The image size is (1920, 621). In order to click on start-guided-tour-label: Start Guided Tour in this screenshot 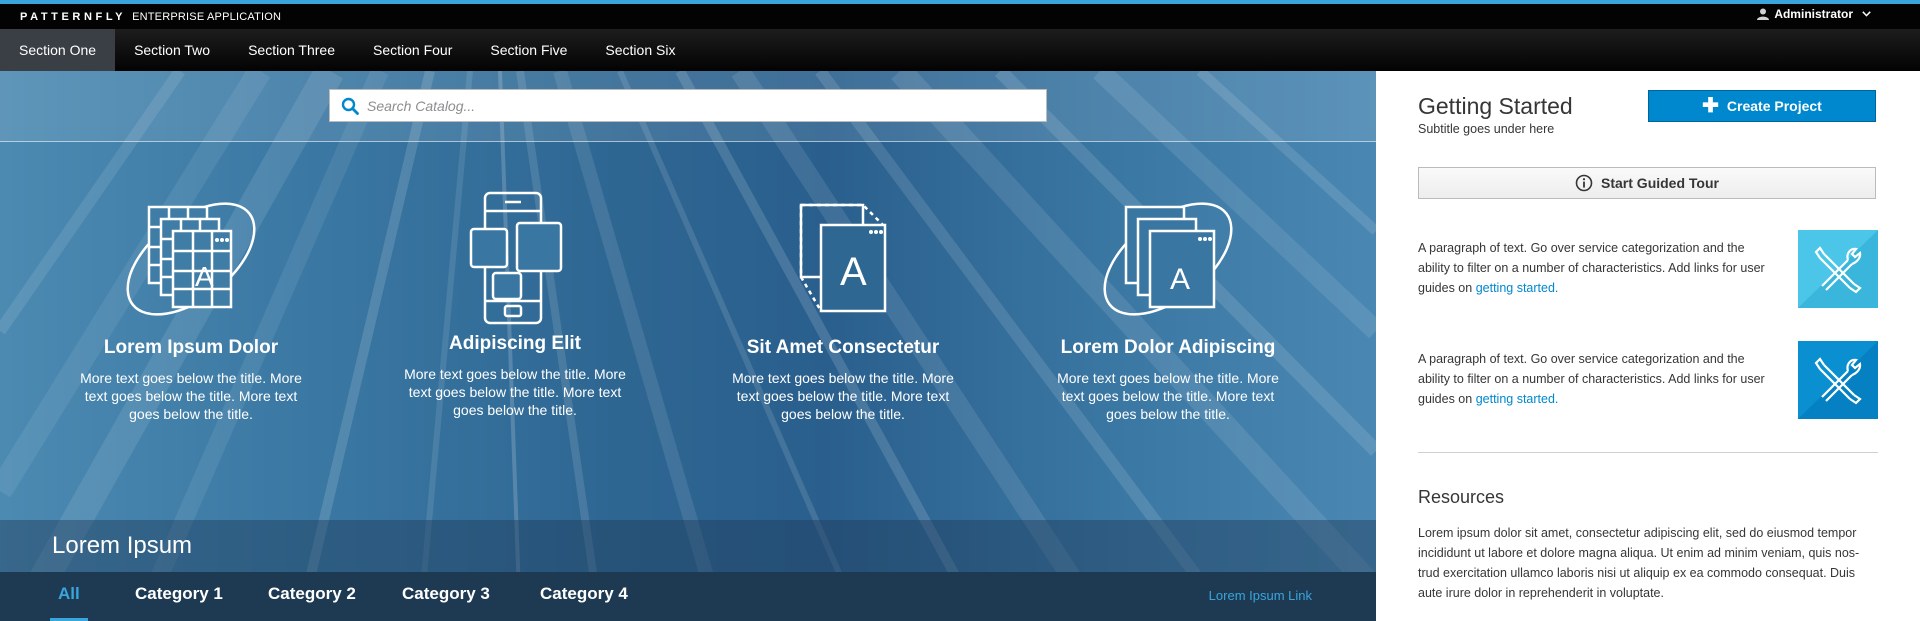, I will do `click(1660, 183)`.